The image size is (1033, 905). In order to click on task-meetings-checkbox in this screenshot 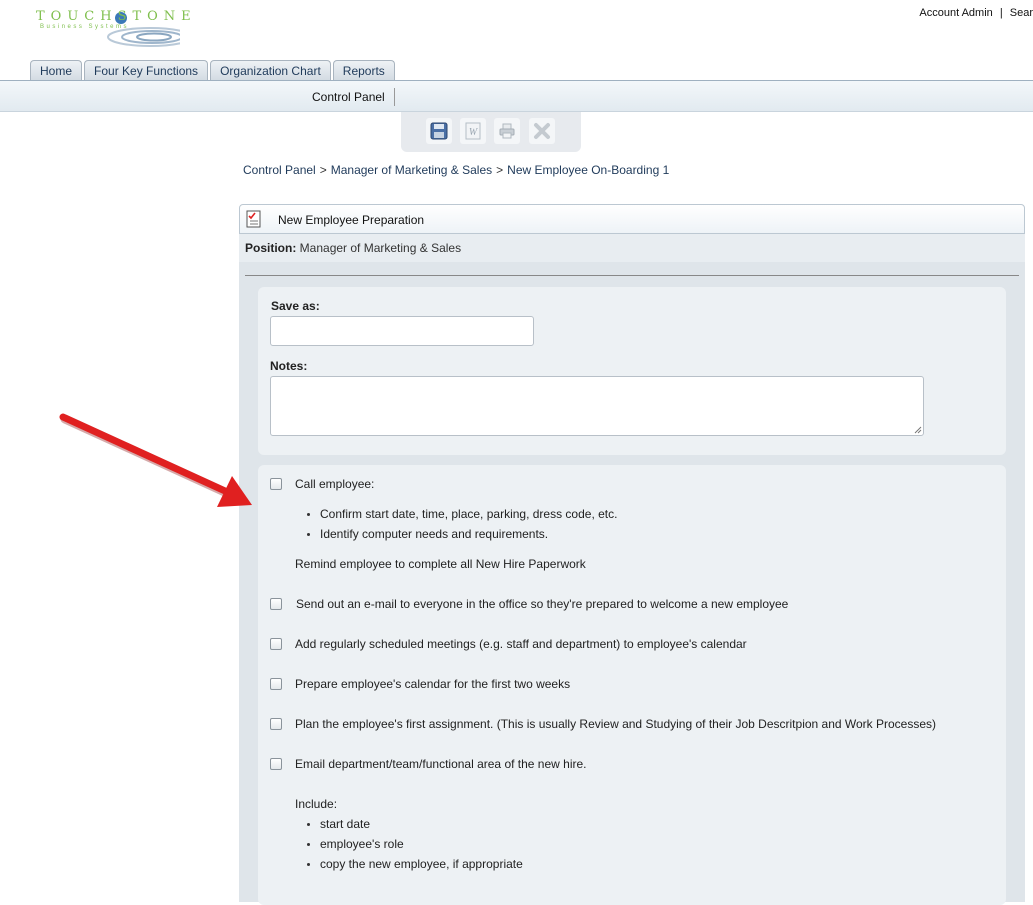, I will do `click(276, 644)`.